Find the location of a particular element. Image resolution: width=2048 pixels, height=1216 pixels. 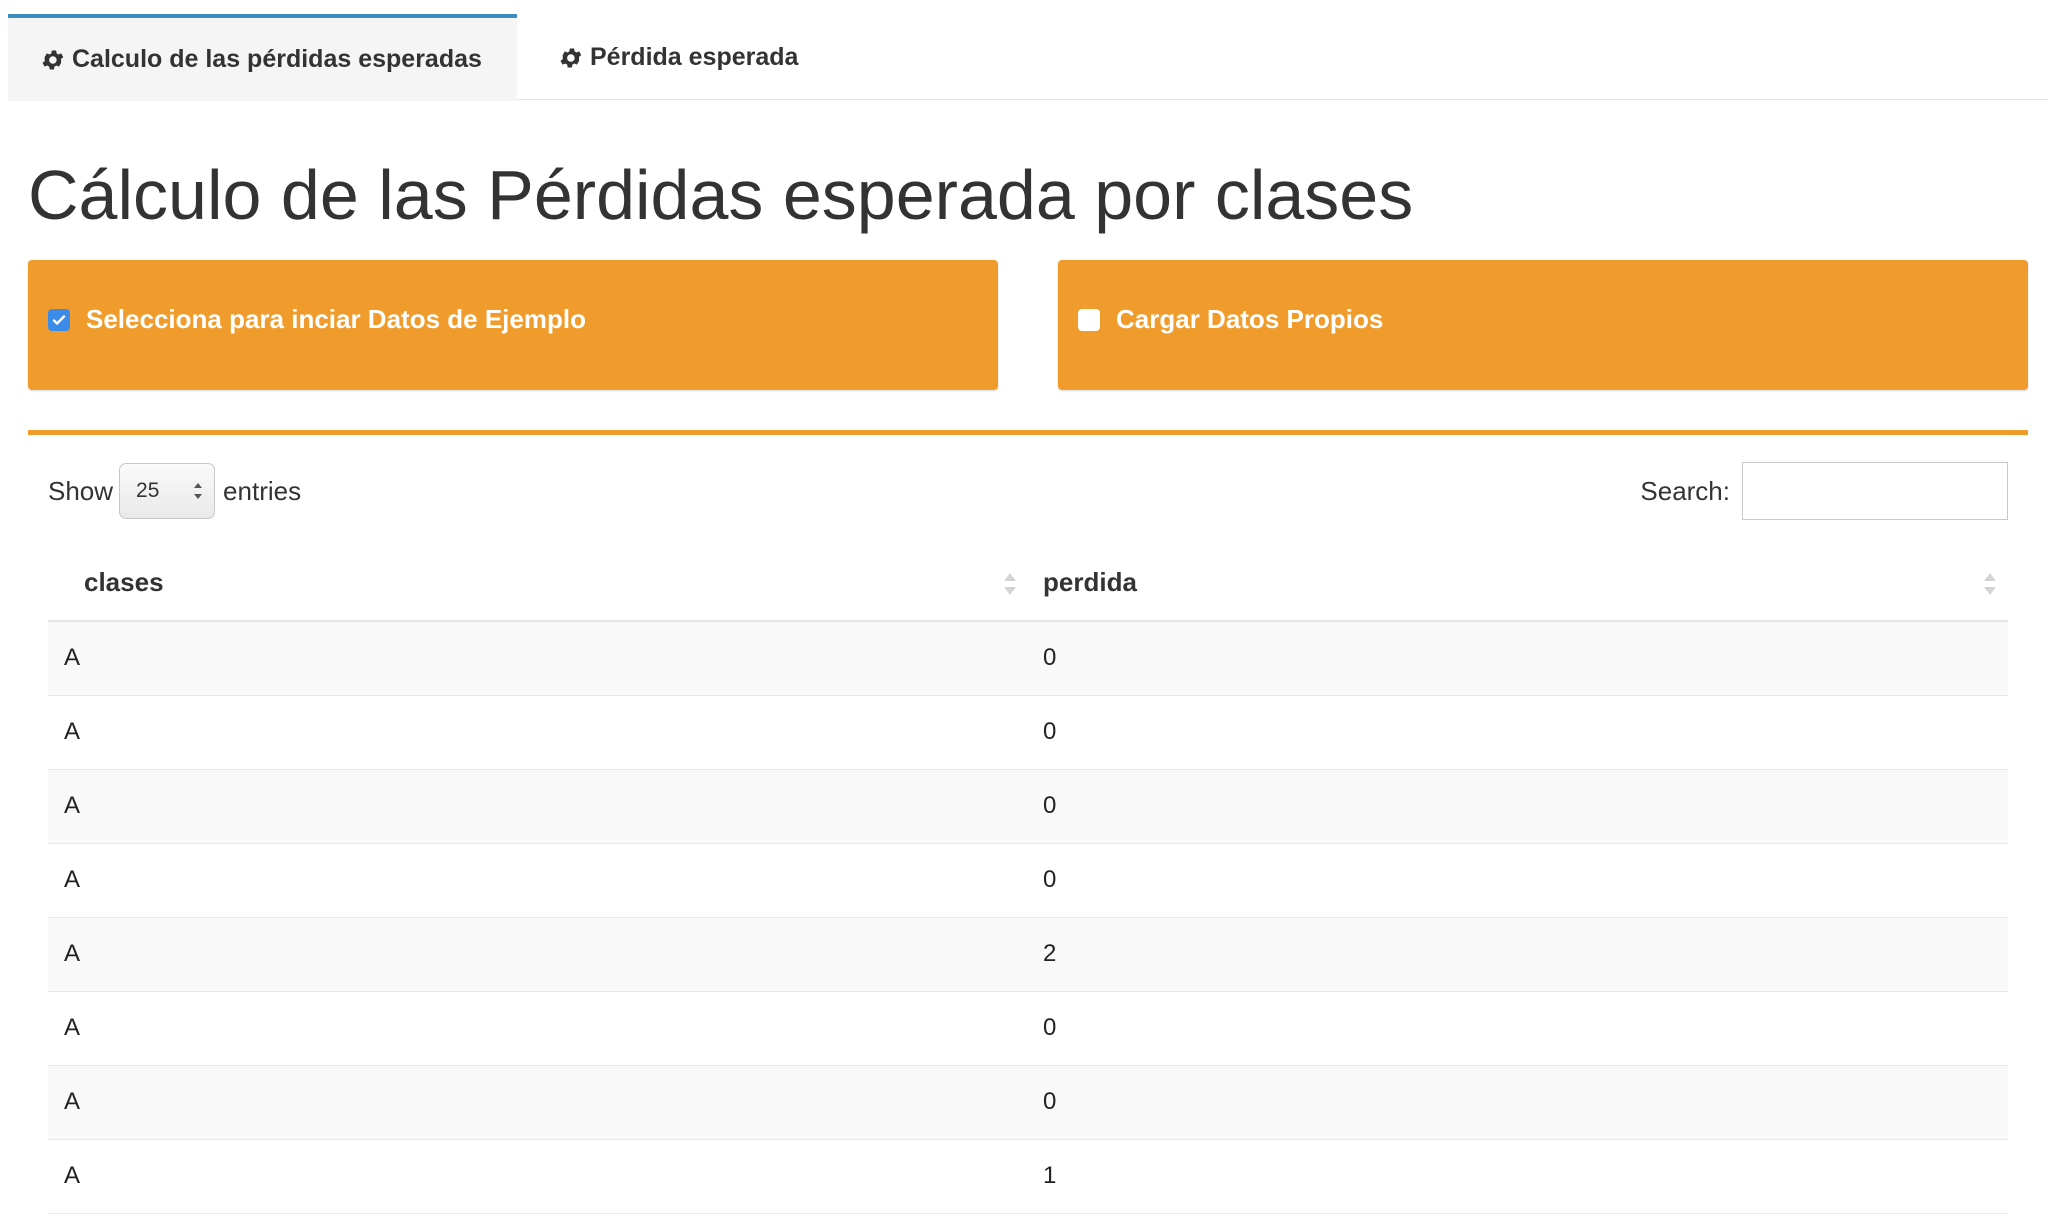

sample-data-label: Selecciona para inciar Datos de Ejemplo is located at coordinates (336, 319).